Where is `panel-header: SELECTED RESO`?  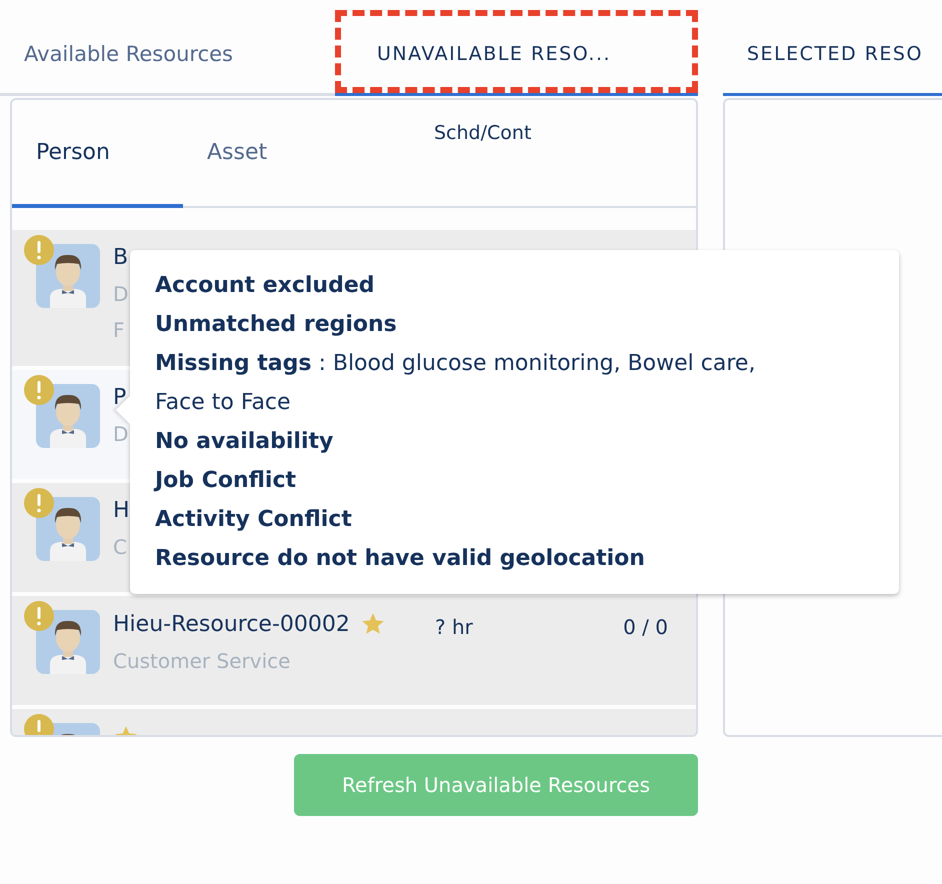 panel-header: SELECTED RESO is located at coordinates (832, 48).